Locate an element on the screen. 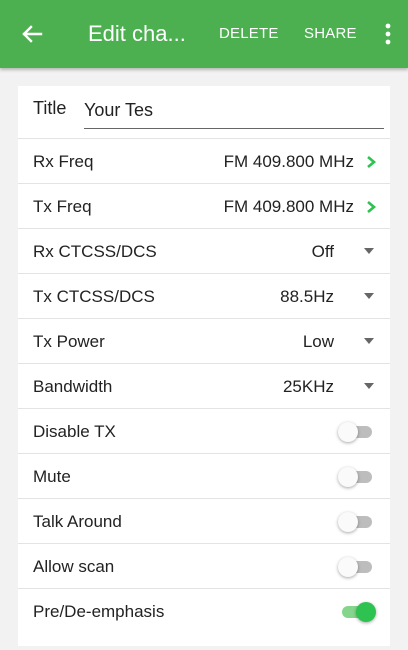 This screenshot has height=650, width=408. pre-de-emphasis-toggle is located at coordinates (357, 612).